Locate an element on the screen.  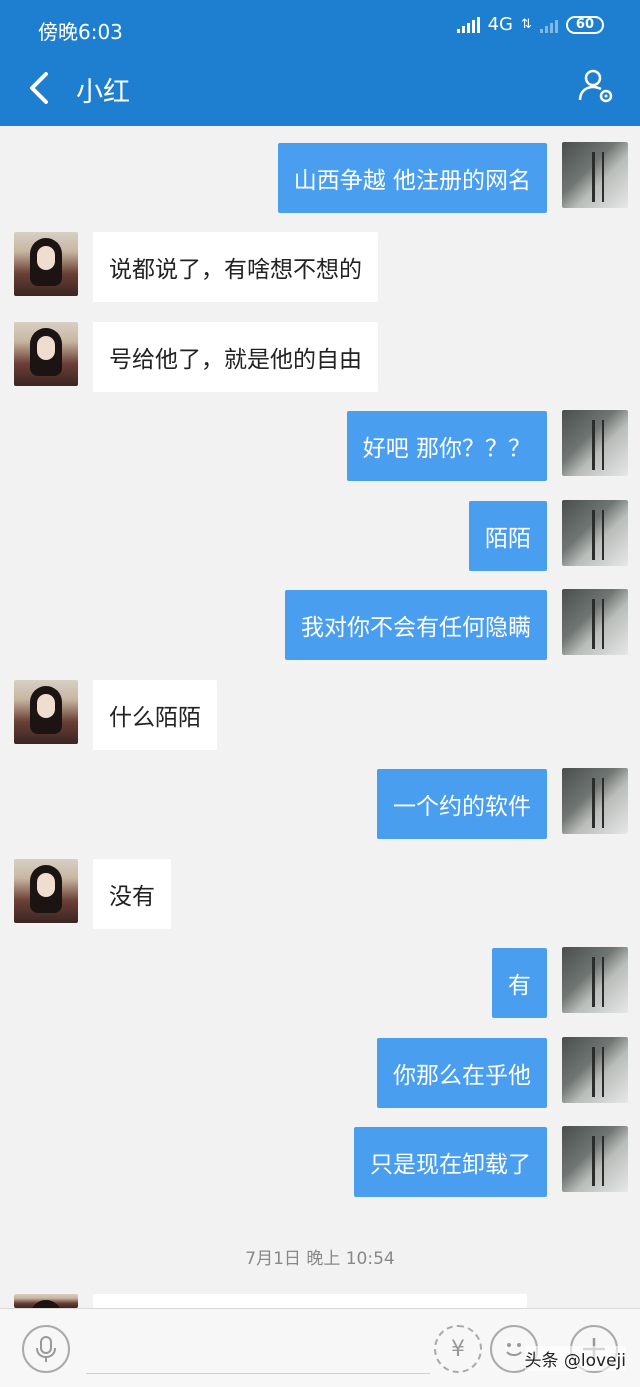
chat-timestamp: 7月1日 晚上 10:54 is located at coordinates (320, 1259).